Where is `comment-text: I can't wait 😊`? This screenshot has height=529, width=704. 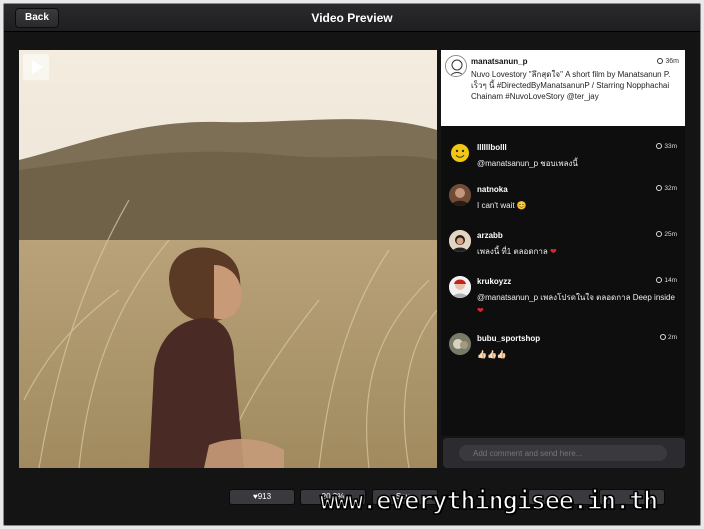 comment-text: I can't wait 😊 is located at coordinates (502, 205).